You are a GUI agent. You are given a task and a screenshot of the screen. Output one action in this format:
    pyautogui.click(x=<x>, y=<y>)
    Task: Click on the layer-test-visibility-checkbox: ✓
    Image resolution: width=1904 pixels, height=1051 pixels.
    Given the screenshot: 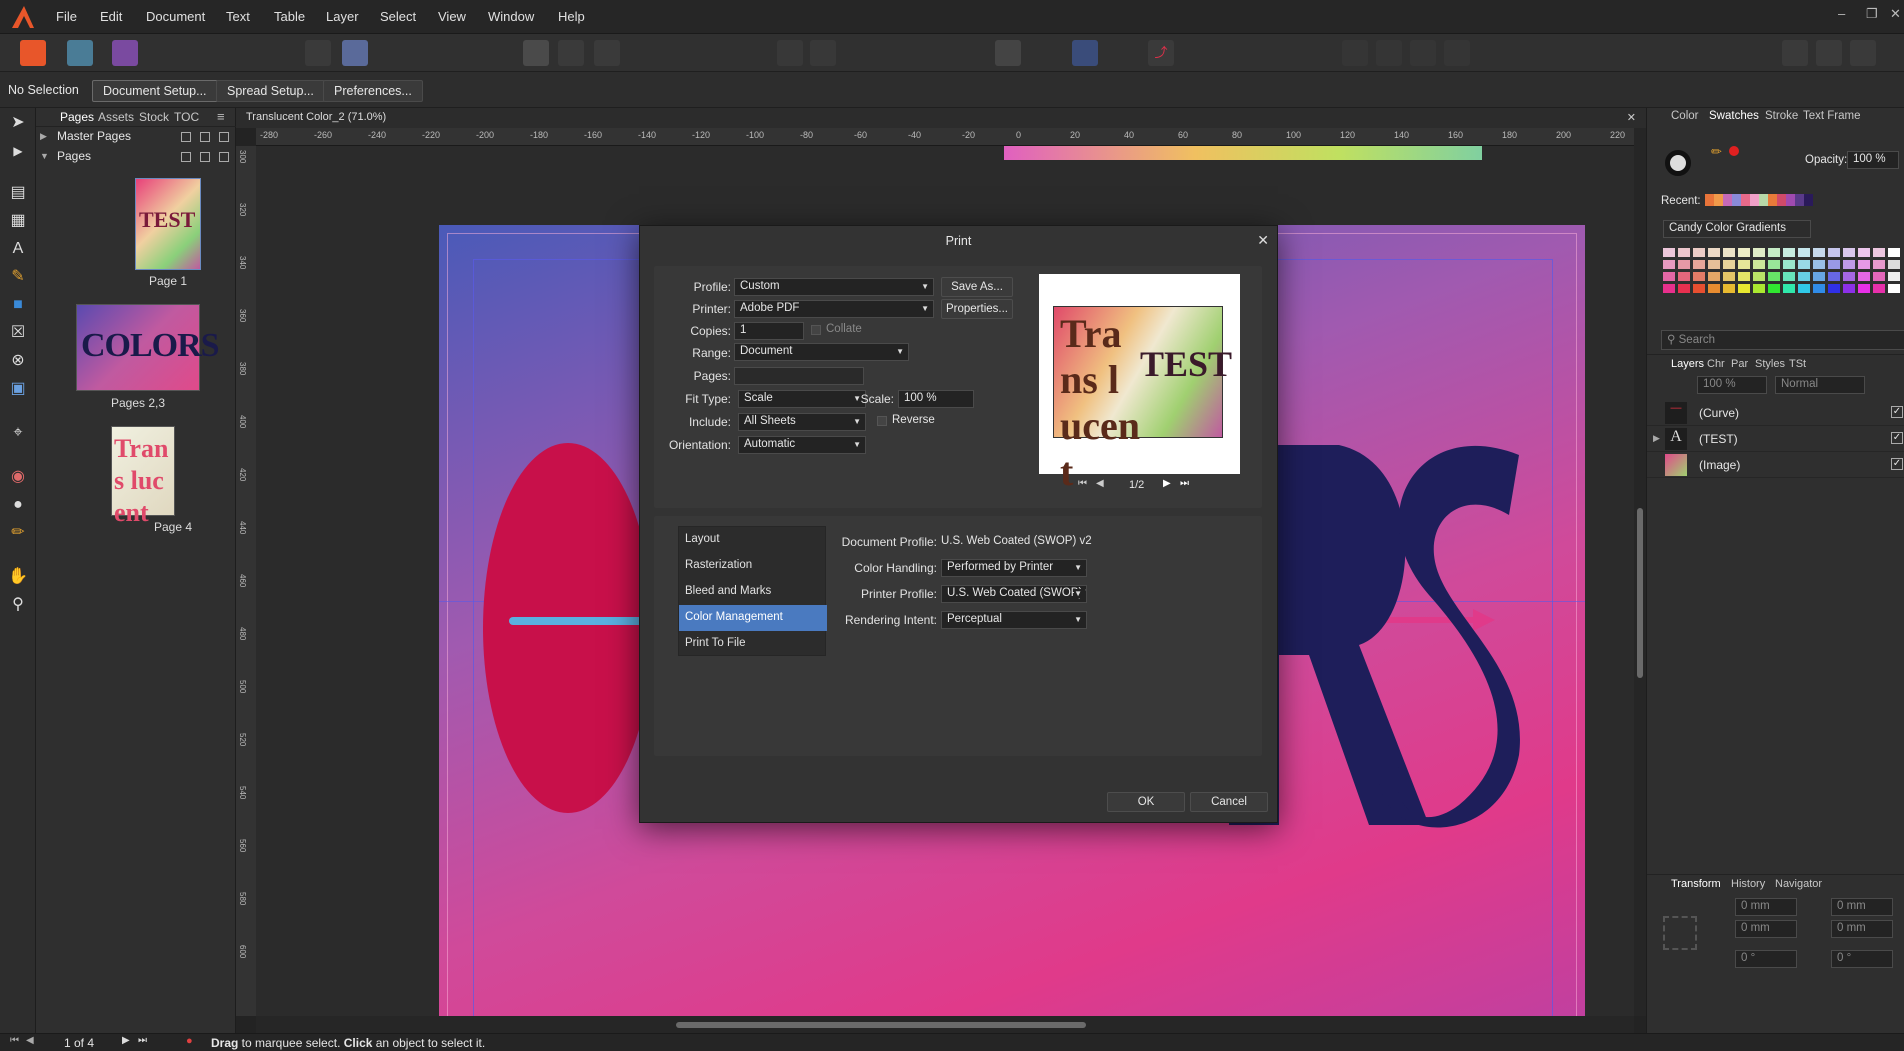 What is the action you would take?
    pyautogui.click(x=1897, y=438)
    